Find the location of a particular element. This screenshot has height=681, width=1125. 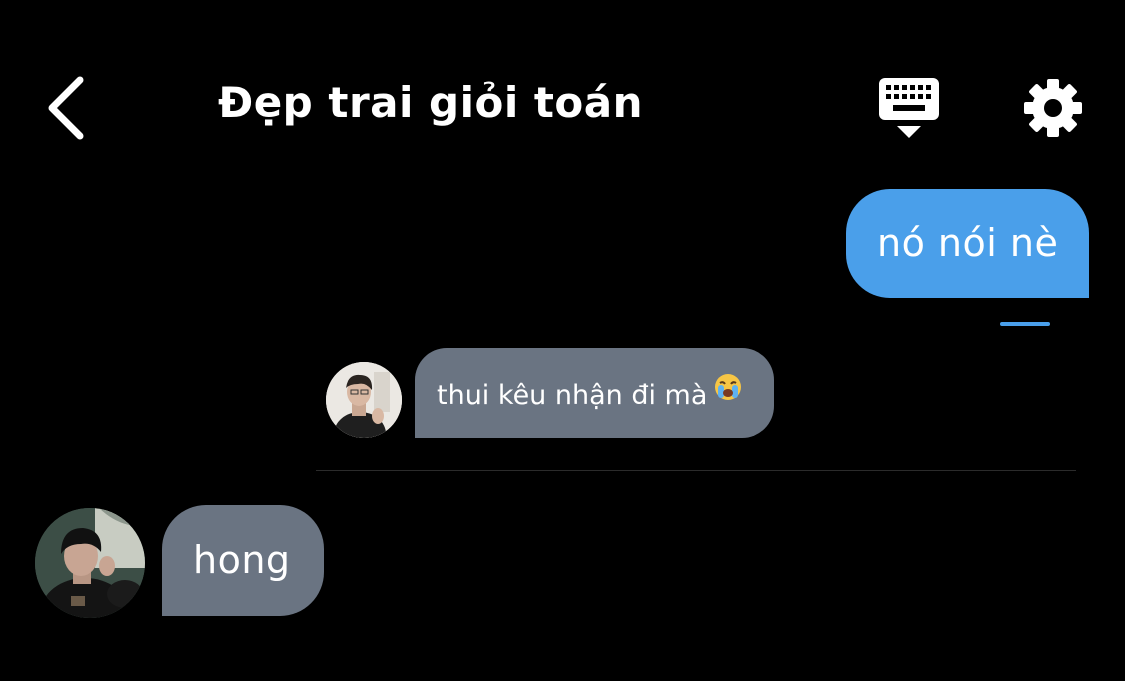

message-text: hong is located at coordinates (242, 560).